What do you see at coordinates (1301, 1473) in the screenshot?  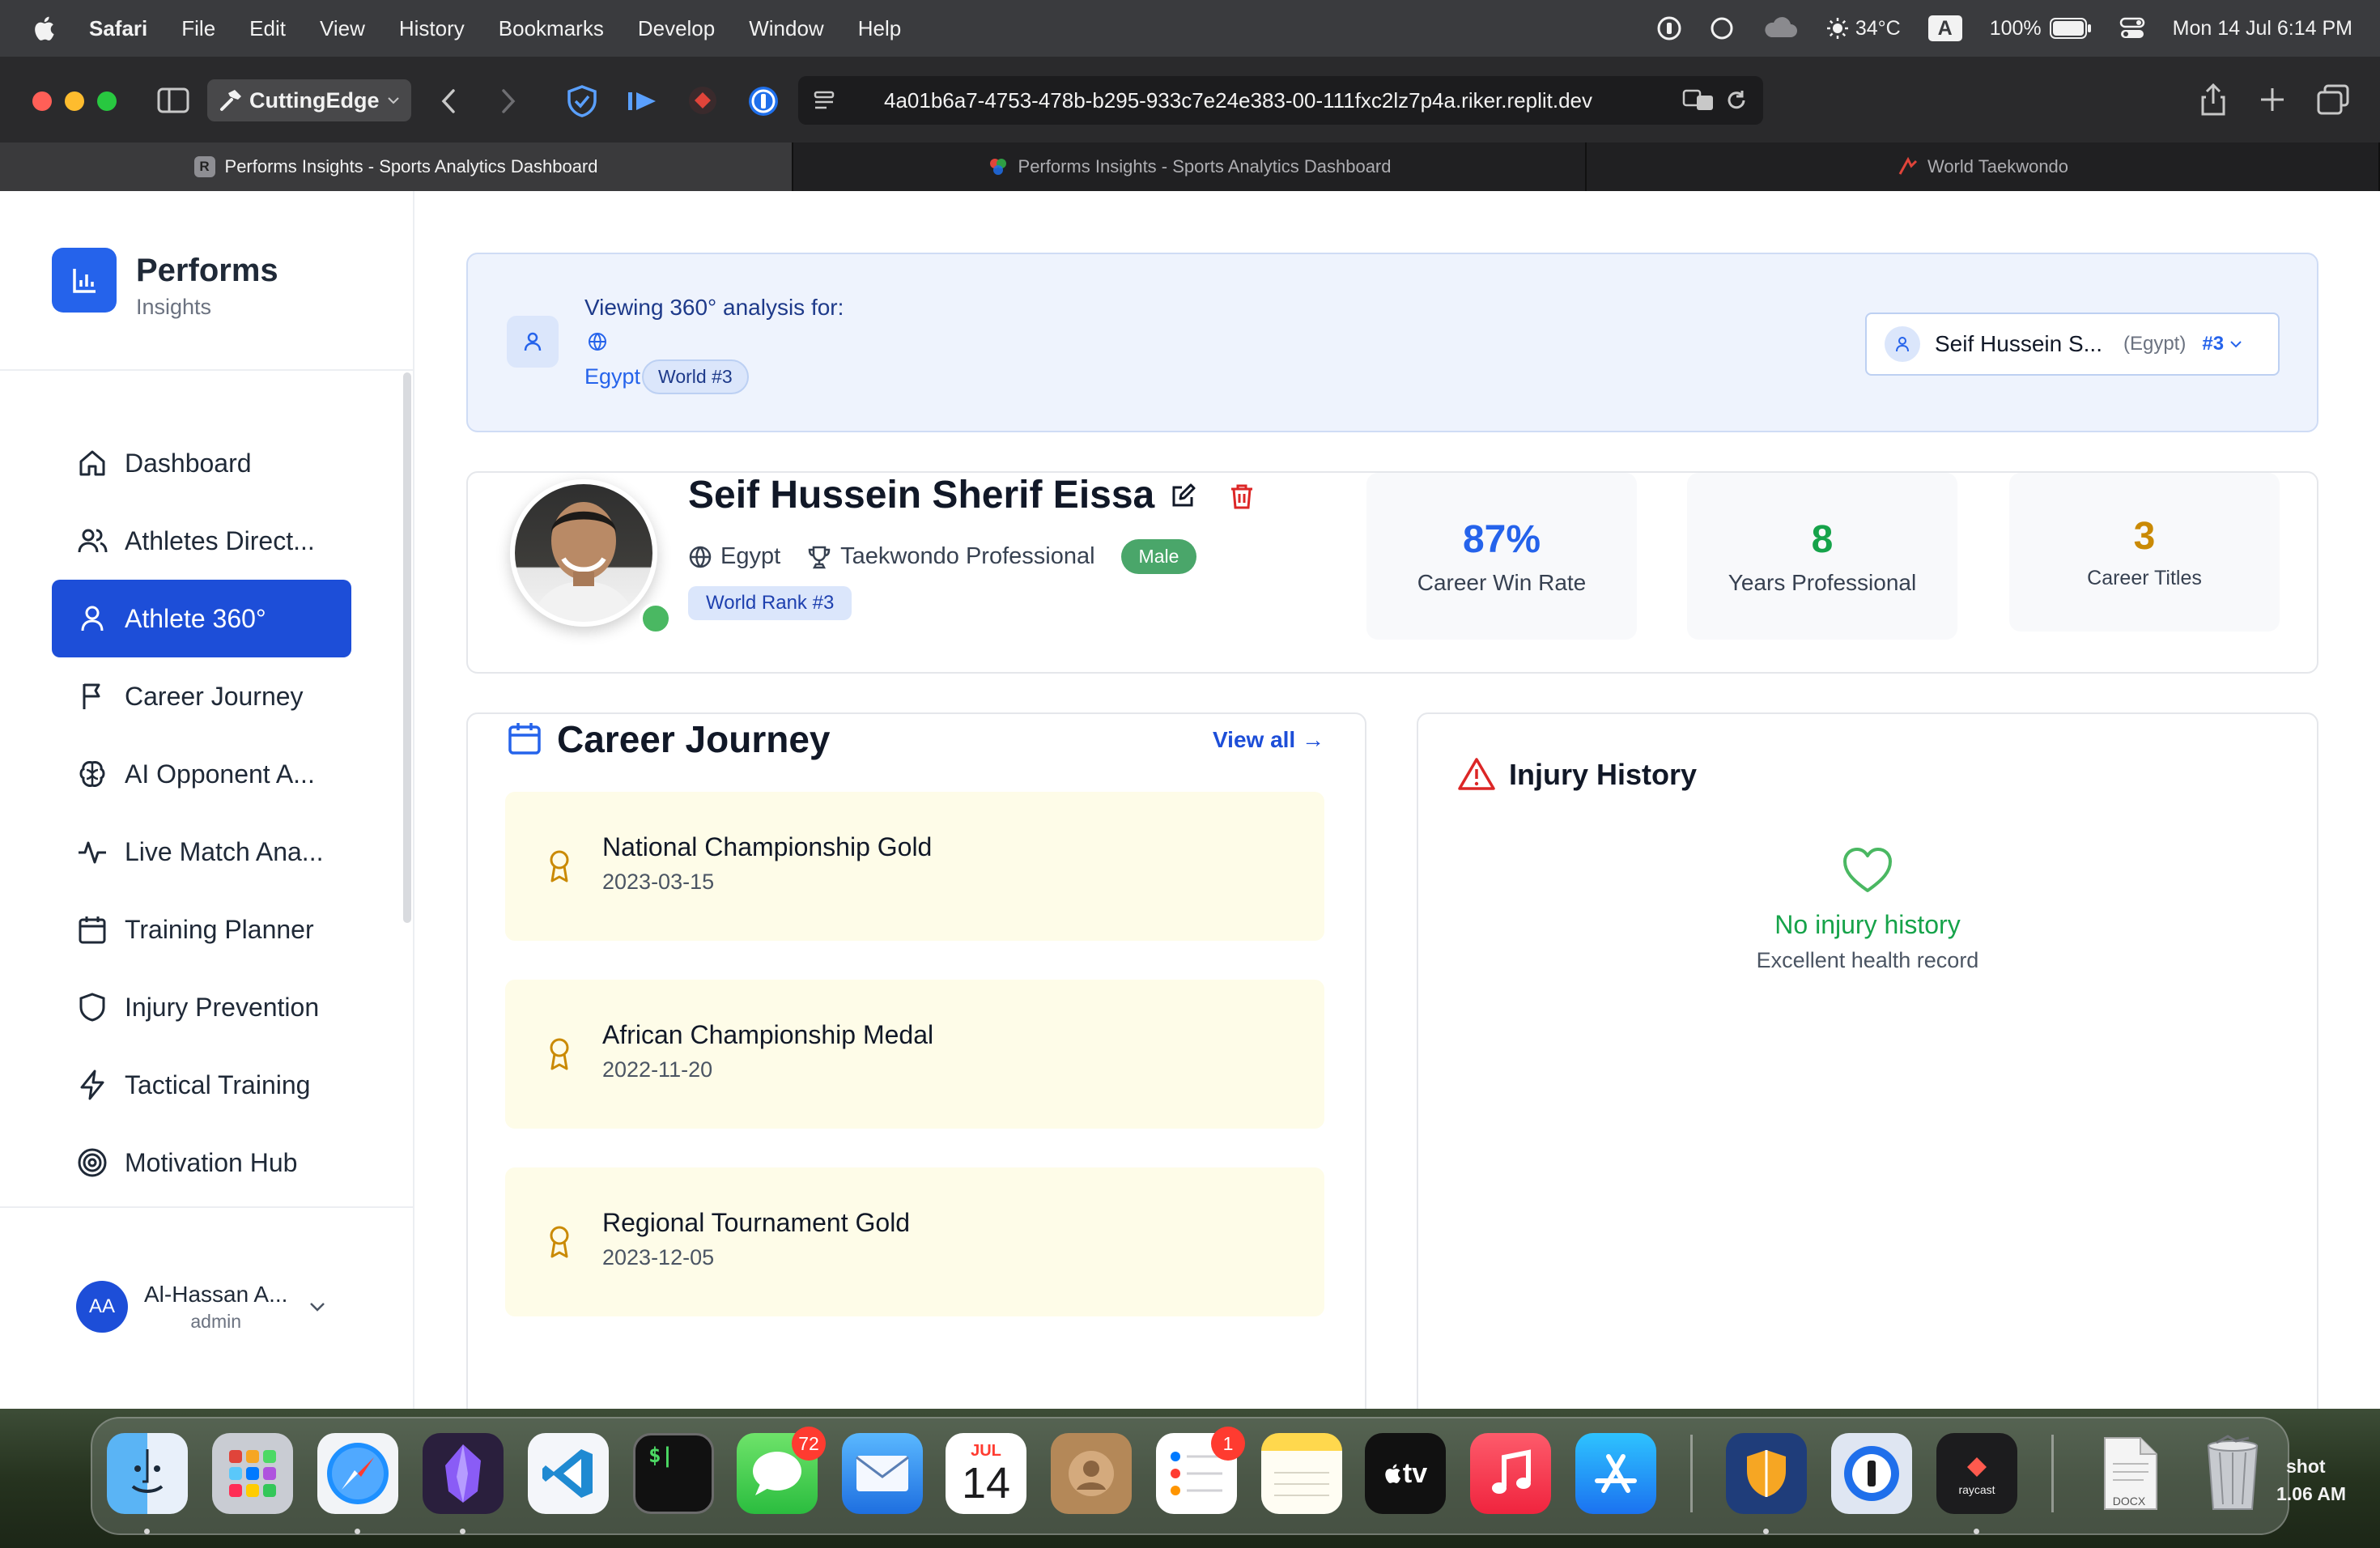 I see `notes-icon` at bounding box center [1301, 1473].